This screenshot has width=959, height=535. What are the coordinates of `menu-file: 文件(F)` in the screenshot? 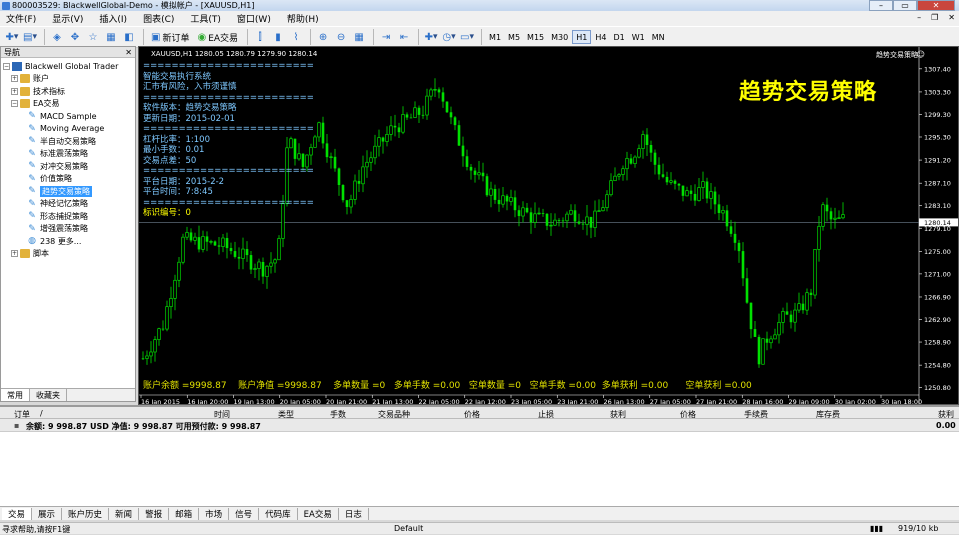 It's located at (21, 18).